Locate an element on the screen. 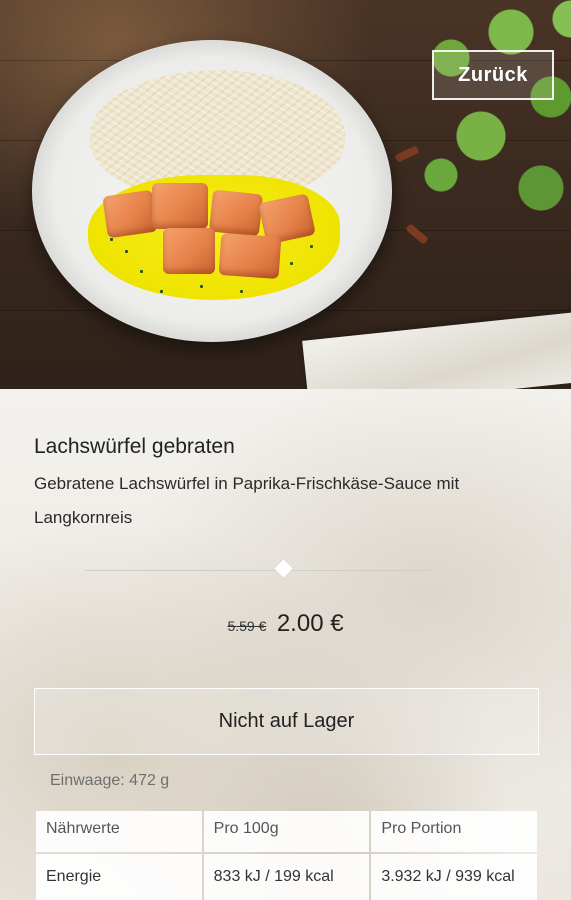 The image size is (571, 900). nutrient-label: Energie is located at coordinates (119, 877).